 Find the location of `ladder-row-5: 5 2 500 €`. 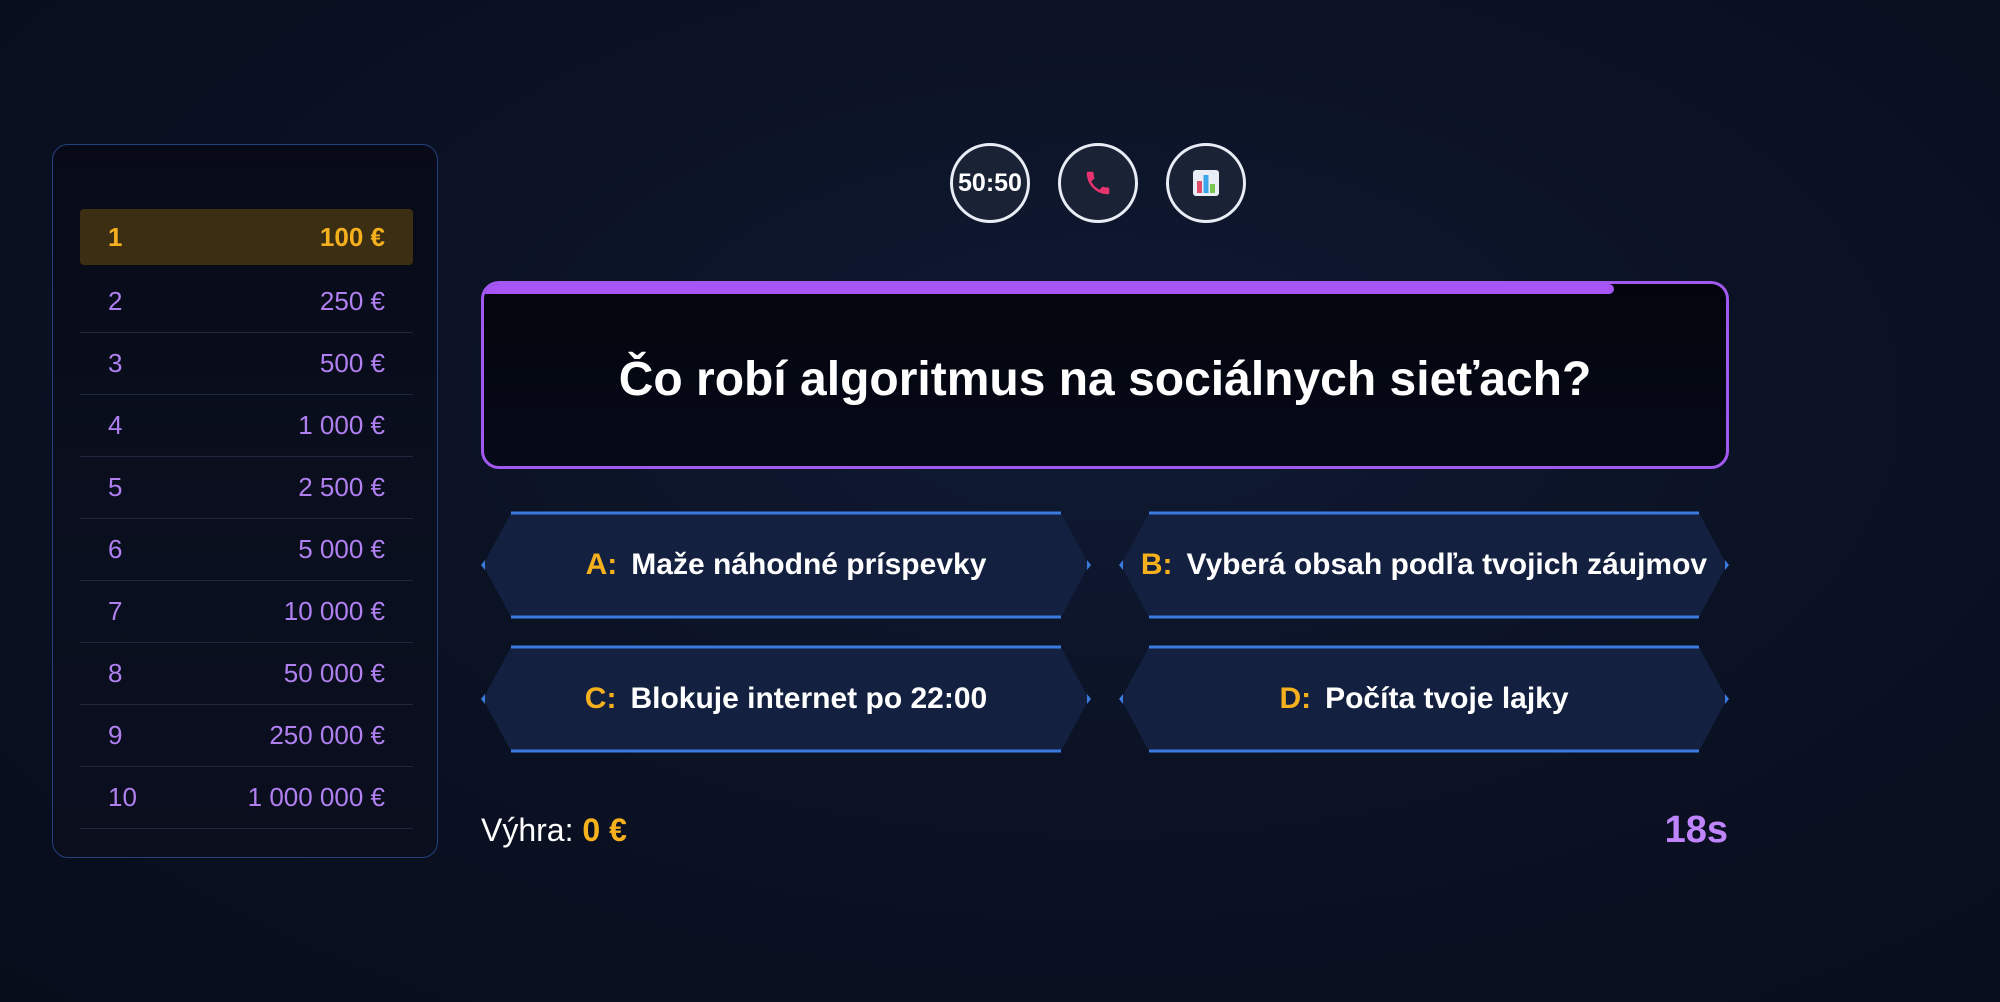

ladder-row-5: 5 2 500 € is located at coordinates (246, 488).